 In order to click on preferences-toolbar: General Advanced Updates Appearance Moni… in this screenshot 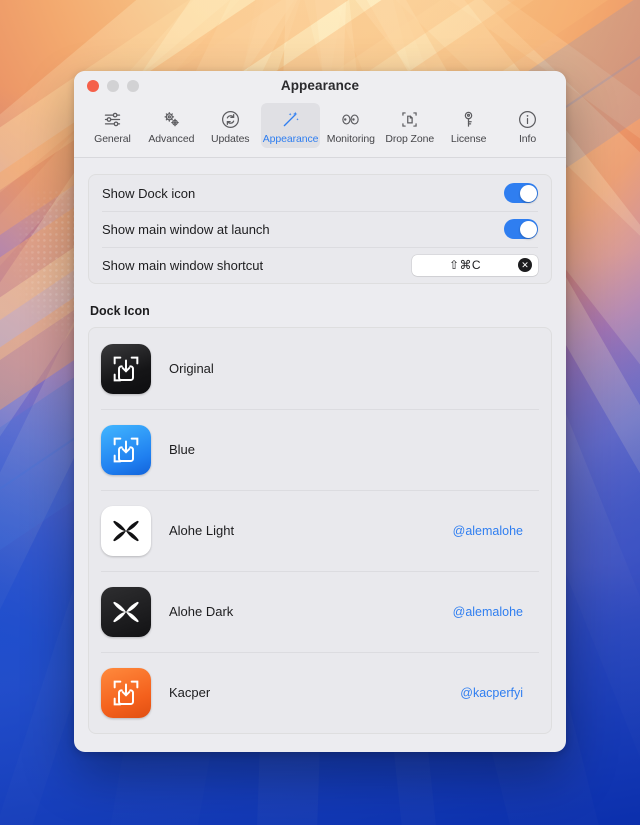, I will do `click(320, 129)`.